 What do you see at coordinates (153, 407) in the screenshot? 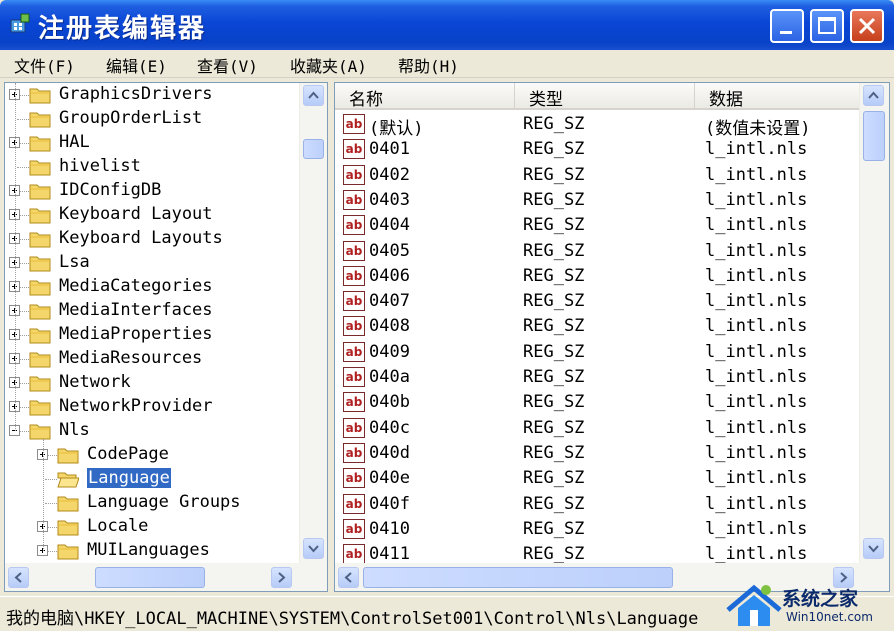
I see `tree-item: NetworkProvider` at bounding box center [153, 407].